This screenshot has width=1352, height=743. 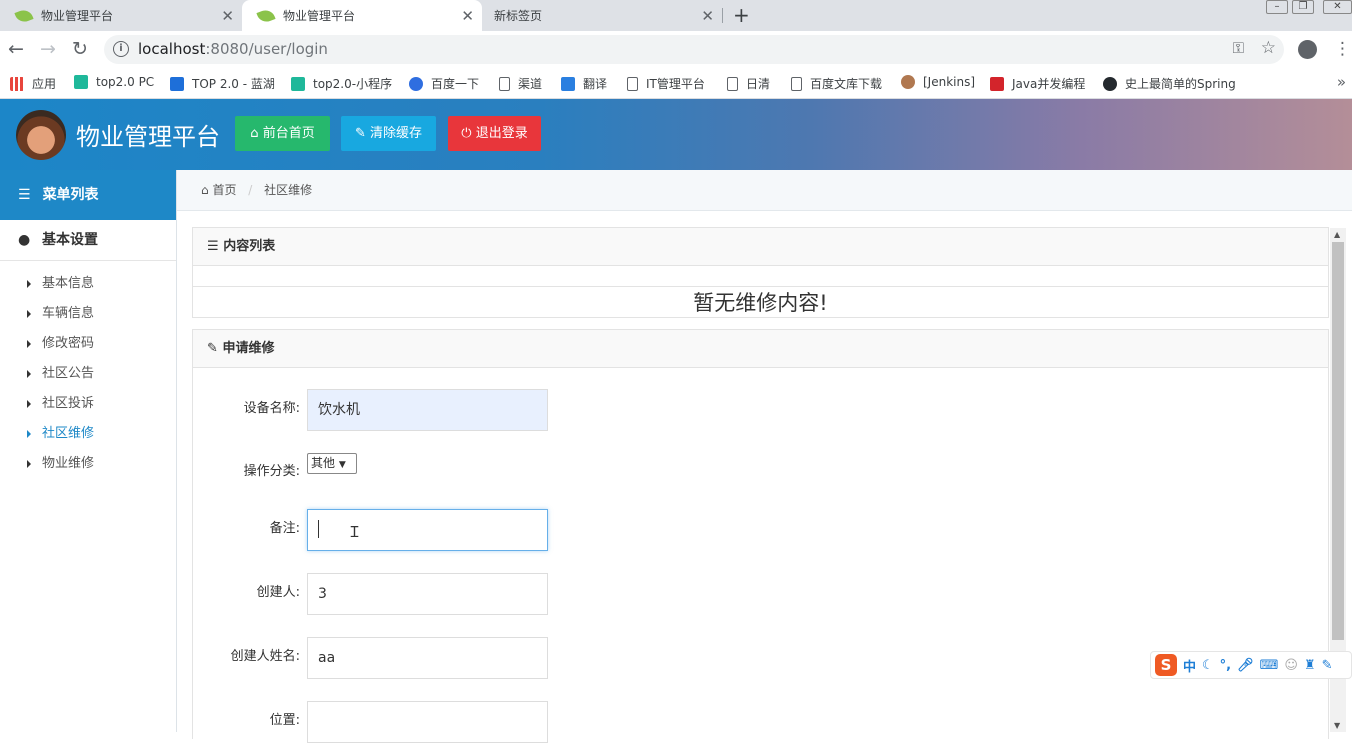 What do you see at coordinates (353, 84) in the screenshot?
I see `bookmark-label: top2.0-小程序` at bounding box center [353, 84].